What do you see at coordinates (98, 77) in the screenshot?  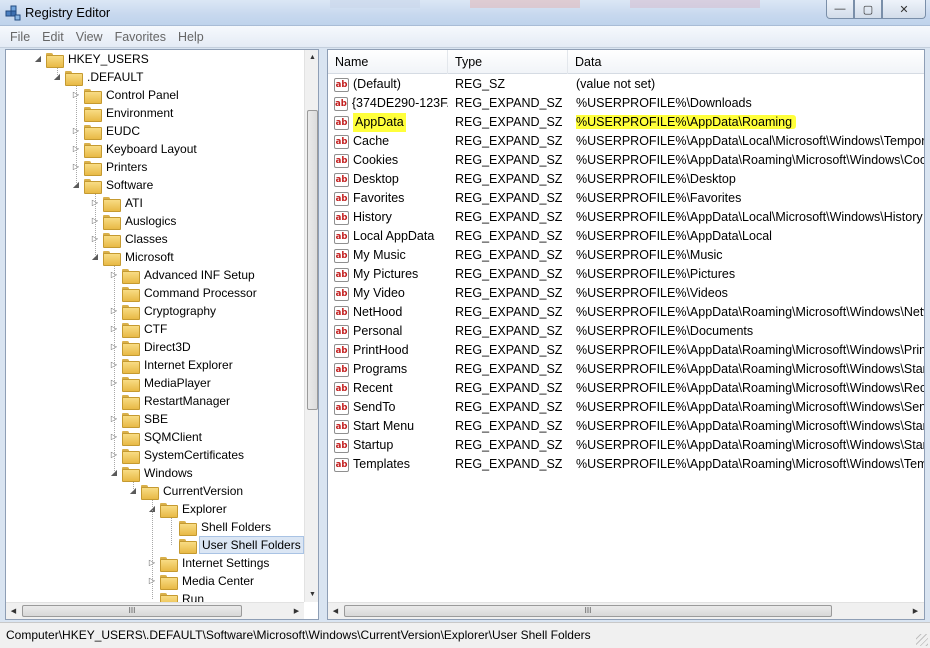 I see `tree-node: ◢ .DEFAULT` at bounding box center [98, 77].